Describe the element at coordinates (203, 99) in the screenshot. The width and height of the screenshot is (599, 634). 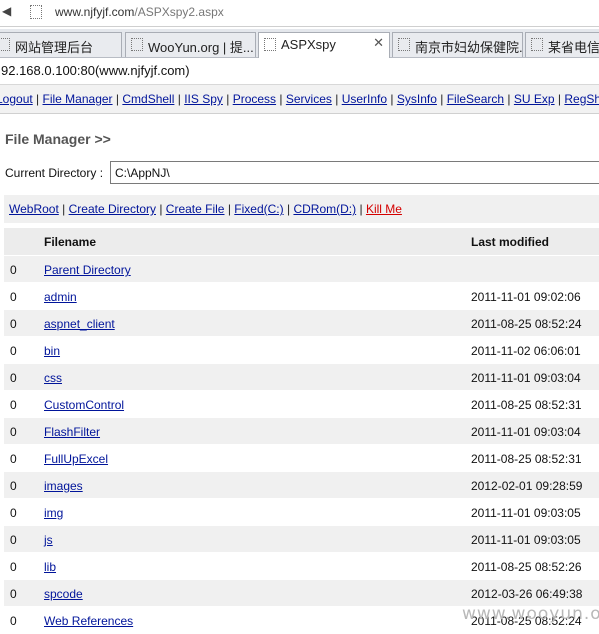
I see `menu-link-iis-spy: IIS Spy` at that location.